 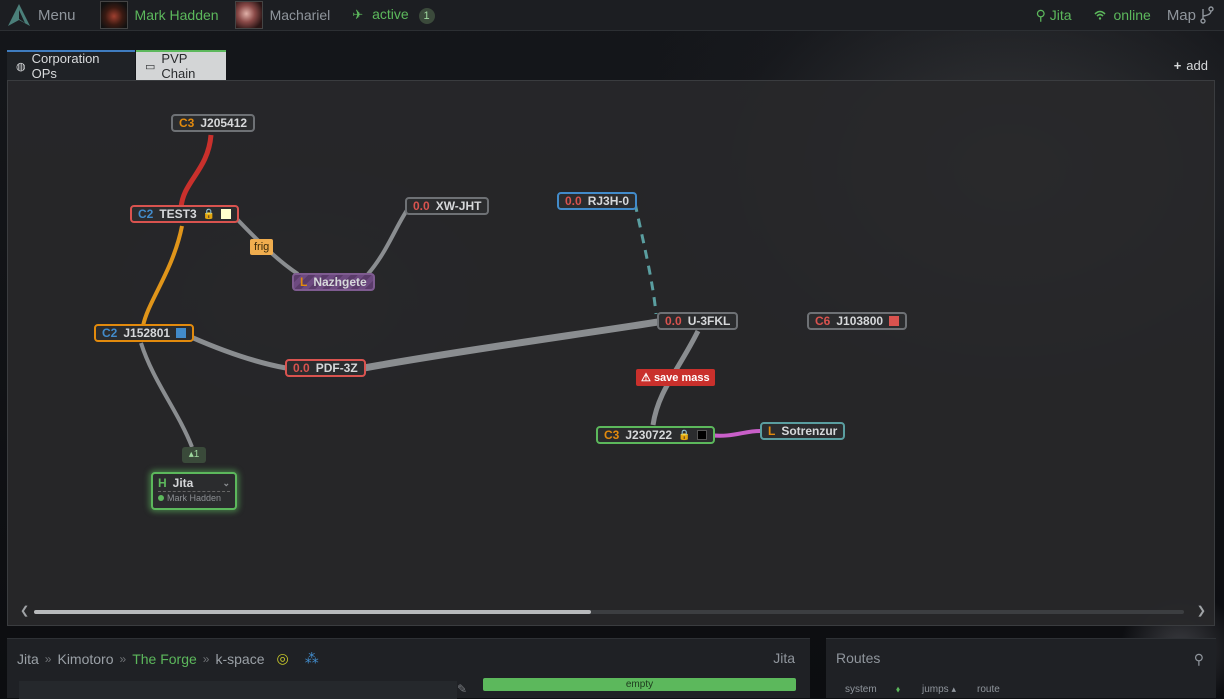 I want to click on share-nodes-icon: ⁂, so click(x=312, y=658).